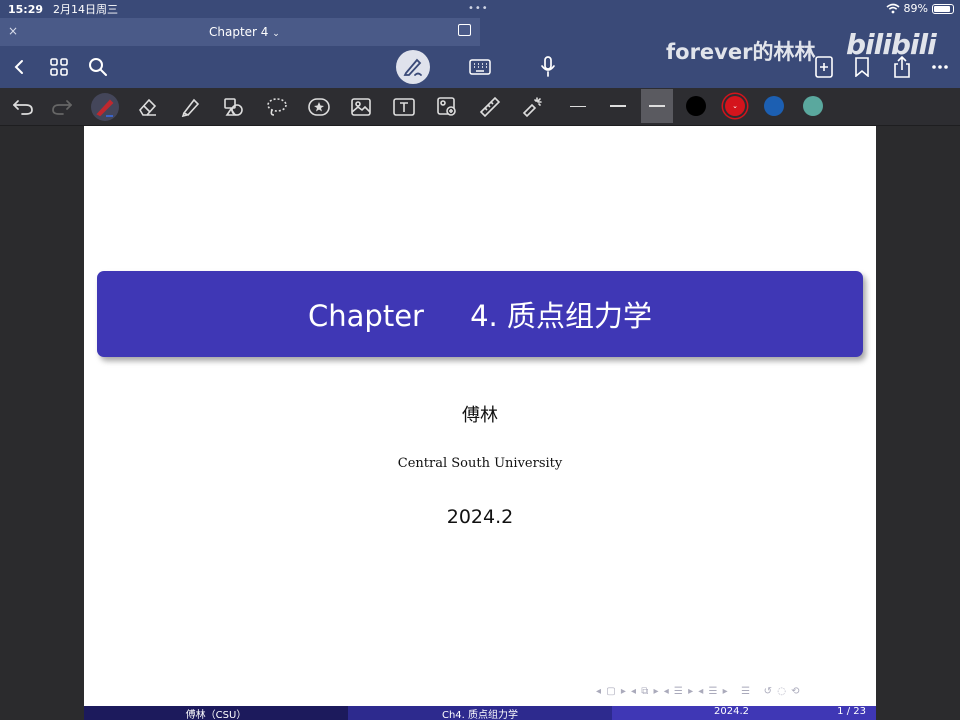 This screenshot has width=960, height=720. What do you see at coordinates (26, 9) in the screenshot?
I see `status-time: 15:29` at bounding box center [26, 9].